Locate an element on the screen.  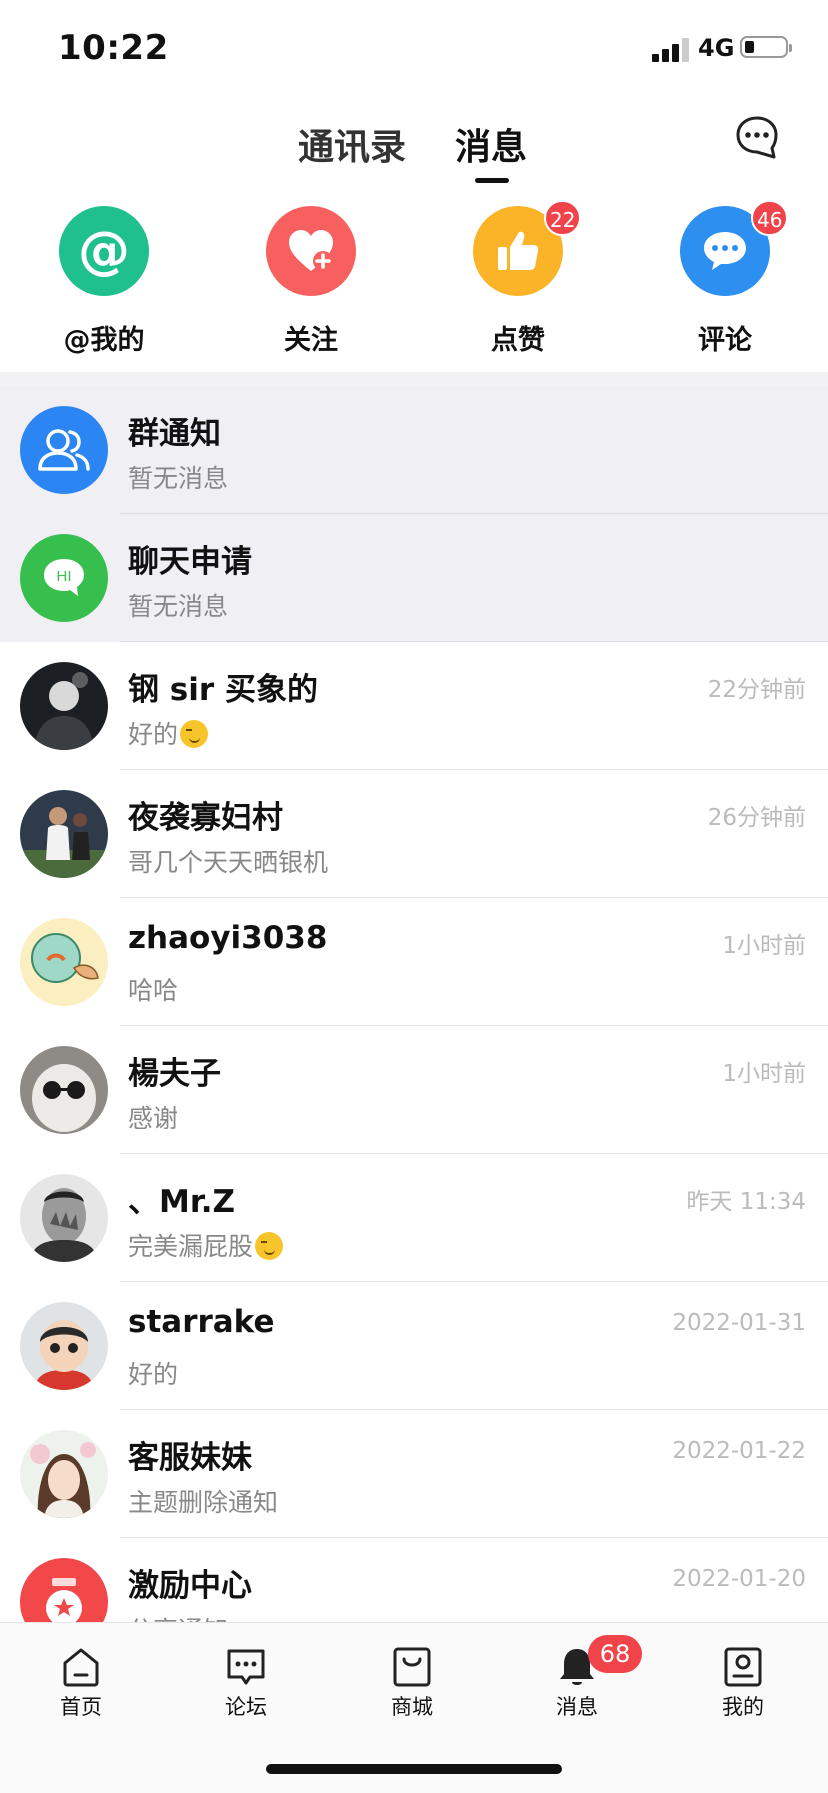
quick-action-mentions: @ @我的 is located at coordinates (104, 280).